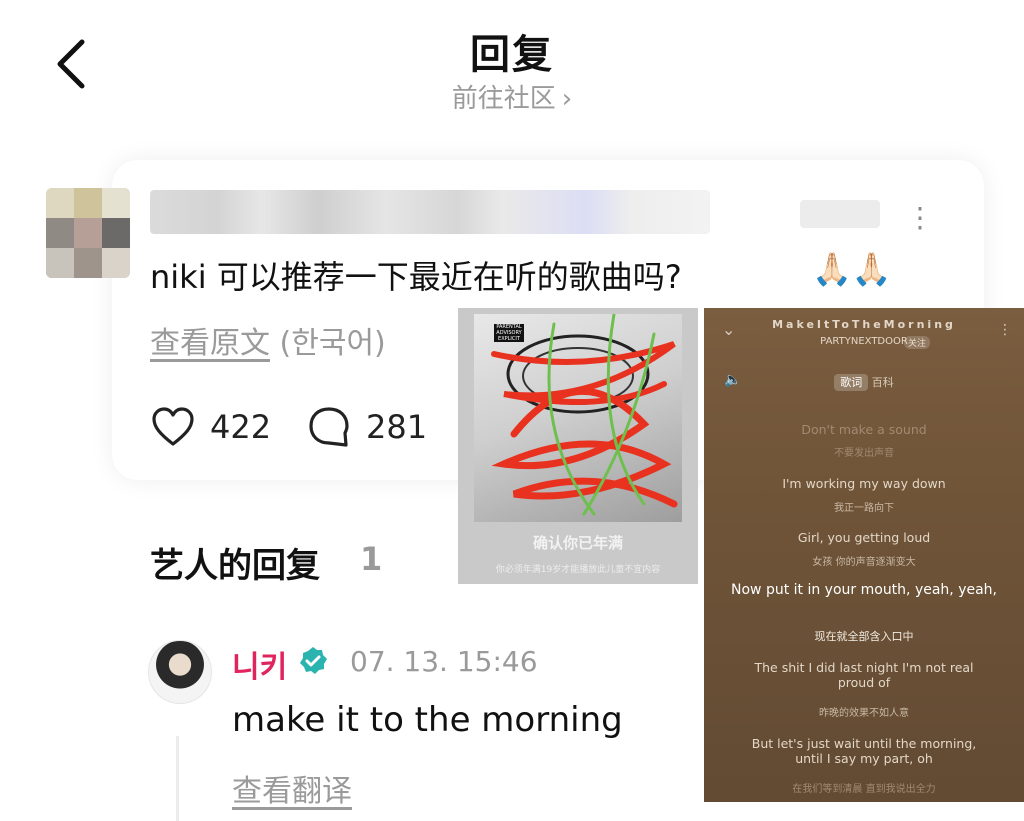 This screenshot has width=1024, height=821. I want to click on song-artist: PARTYNEXTDOOR, so click(864, 341).